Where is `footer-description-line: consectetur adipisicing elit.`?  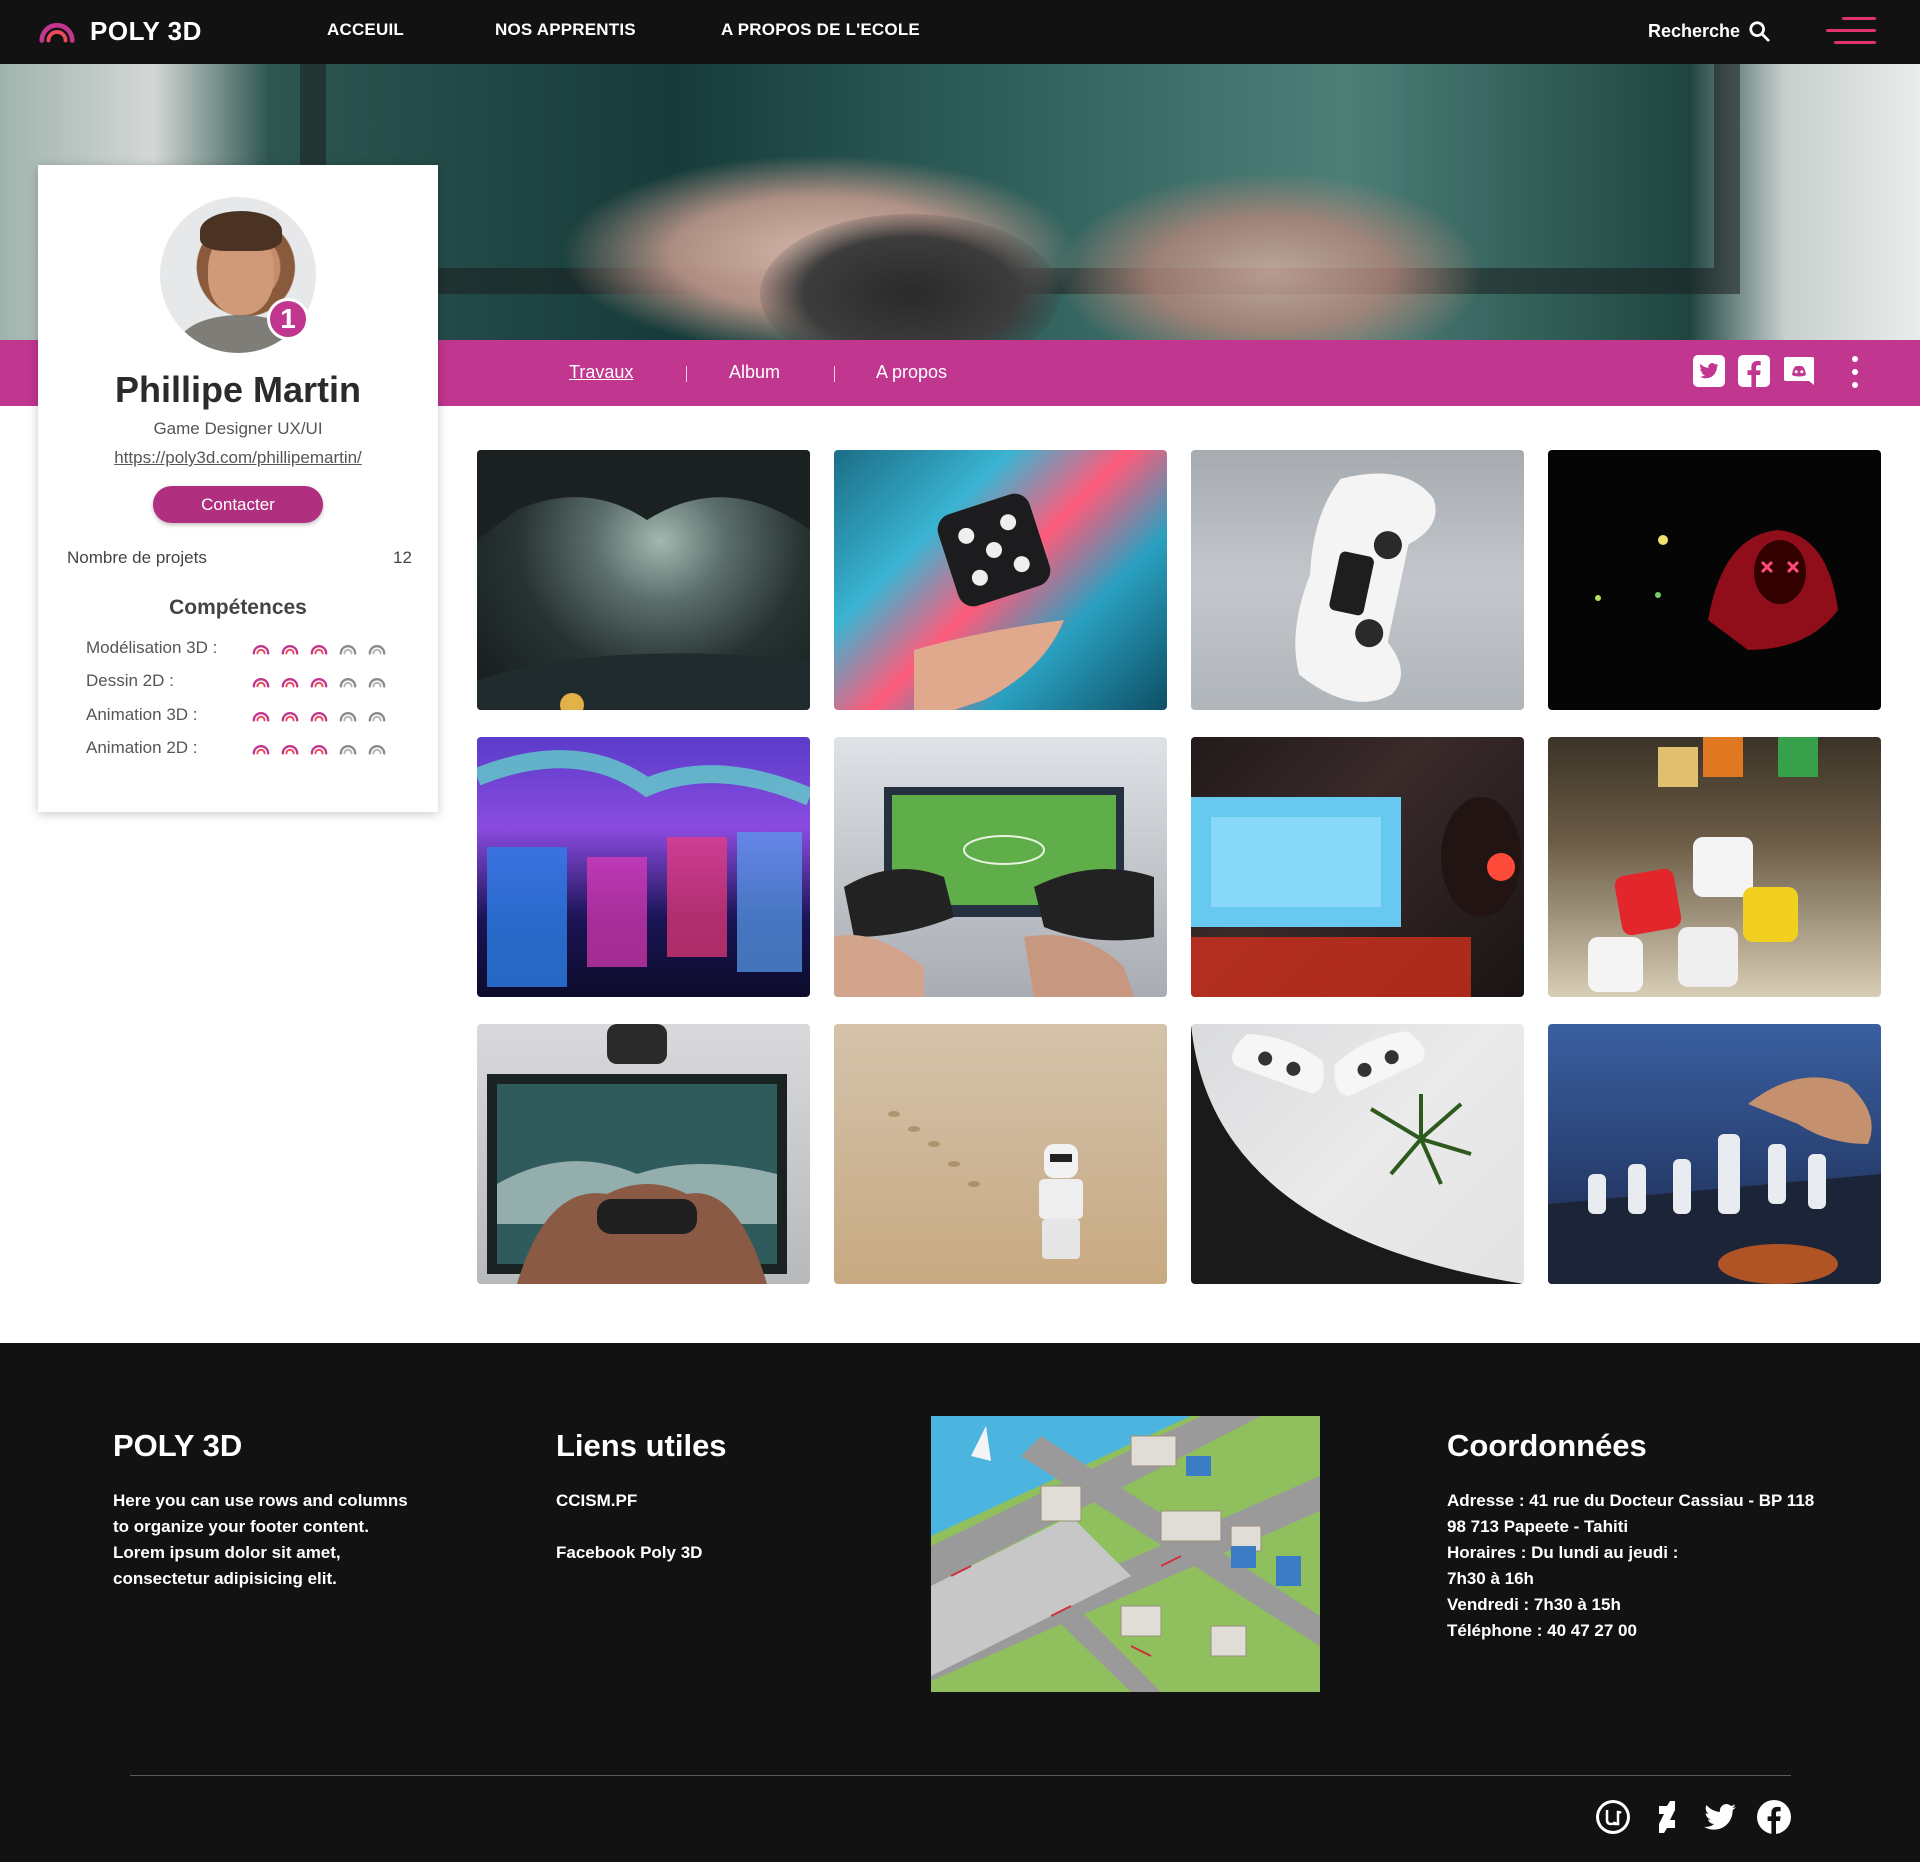 footer-description-line: consectetur adipisicing elit. is located at coordinates (225, 1578).